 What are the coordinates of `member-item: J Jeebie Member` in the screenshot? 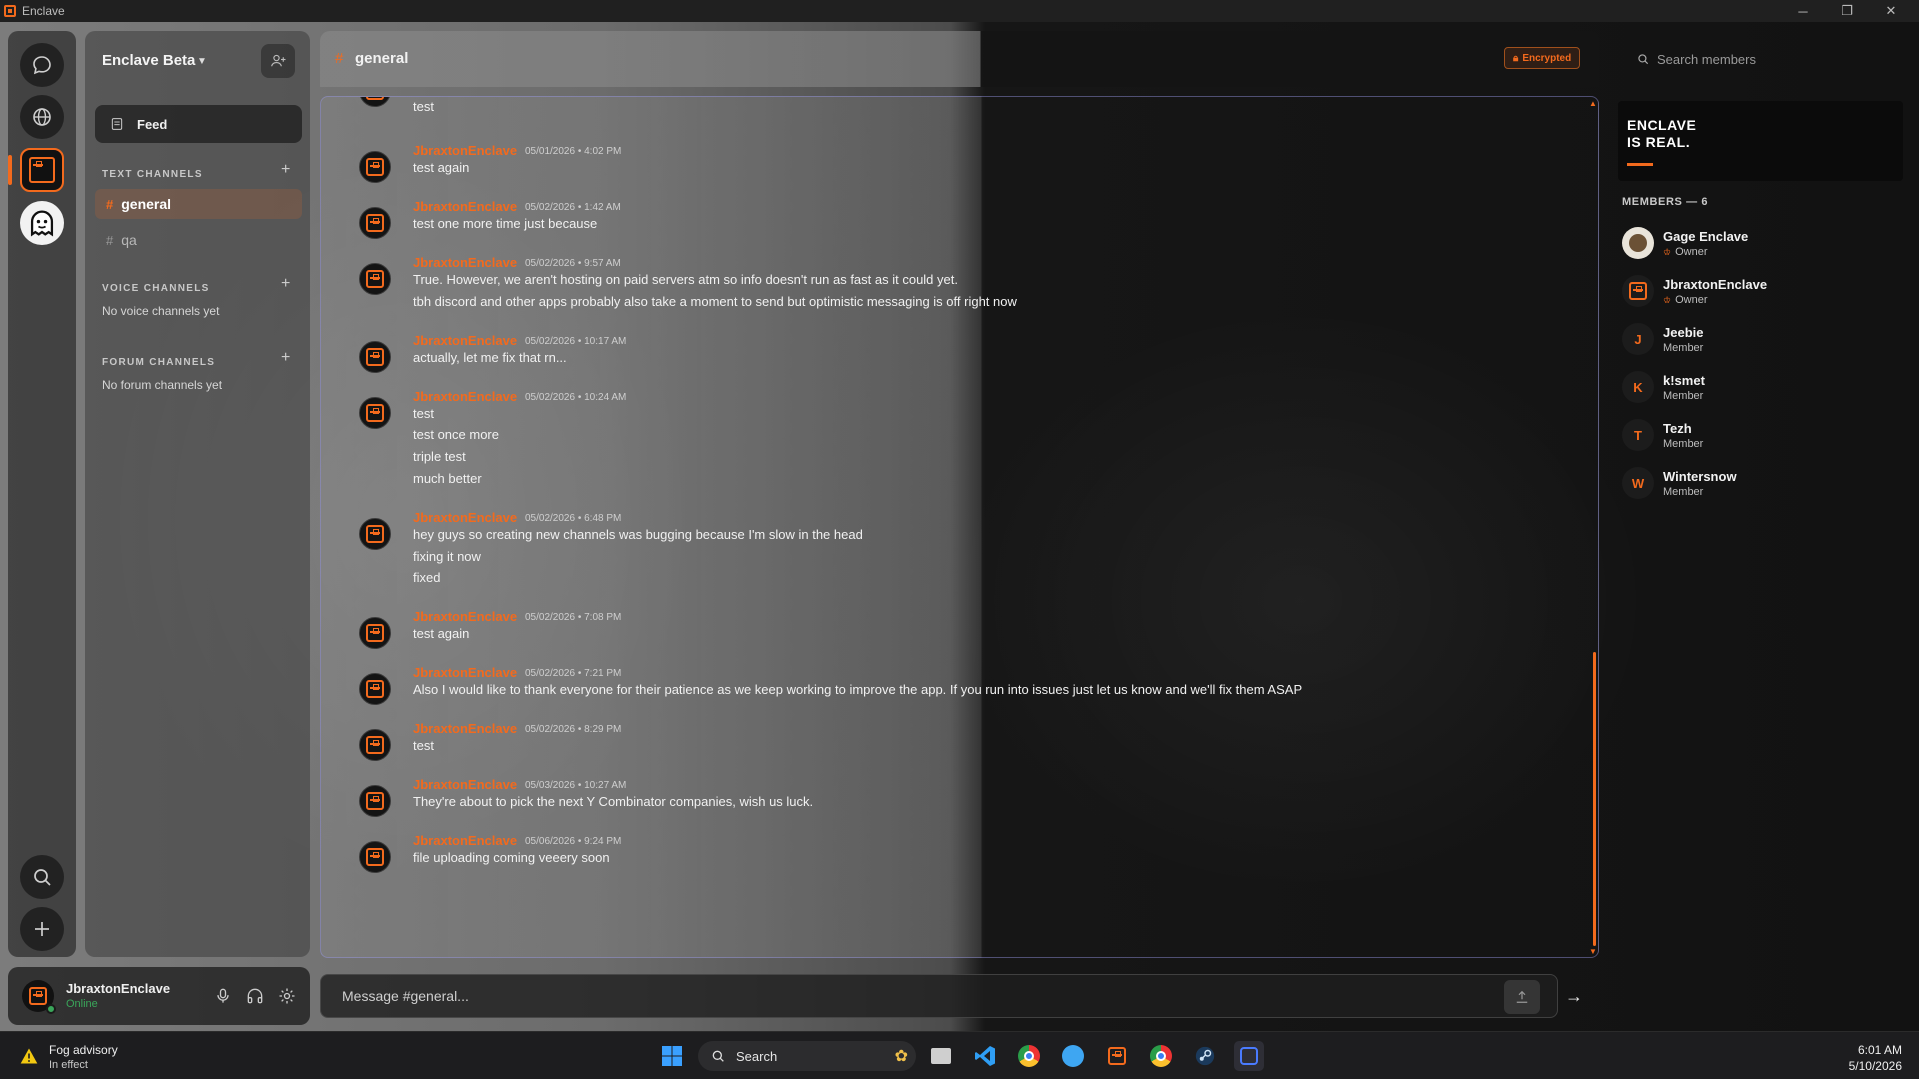 It's located at (1762, 339).